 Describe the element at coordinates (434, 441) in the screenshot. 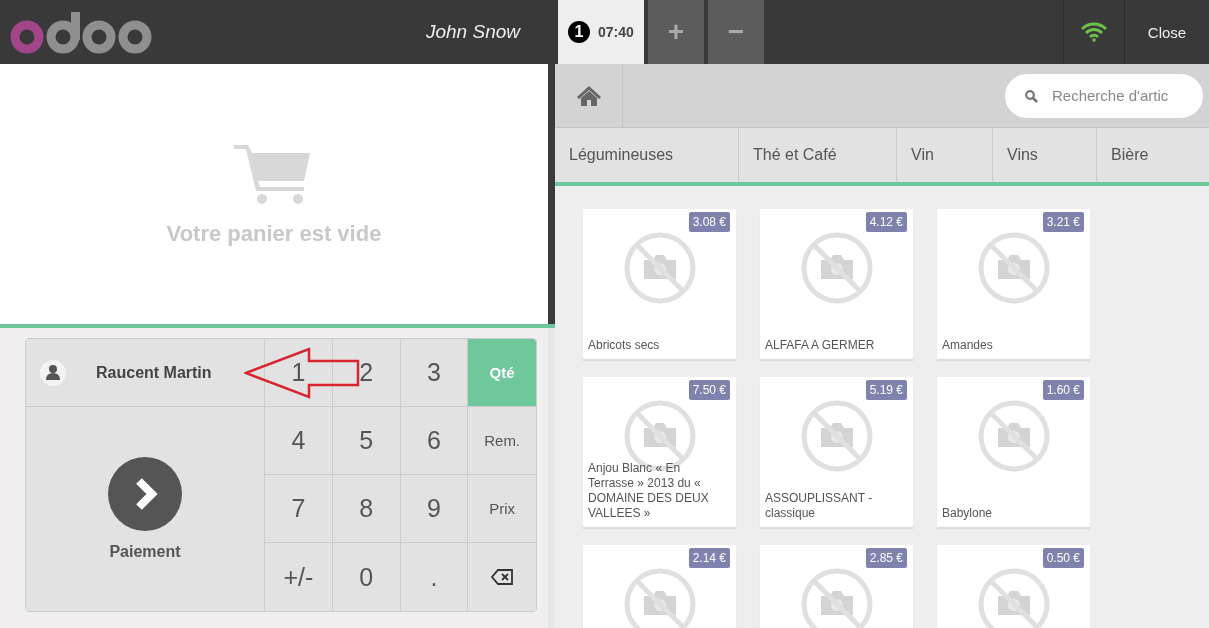

I see `numpad-key: 6` at that location.